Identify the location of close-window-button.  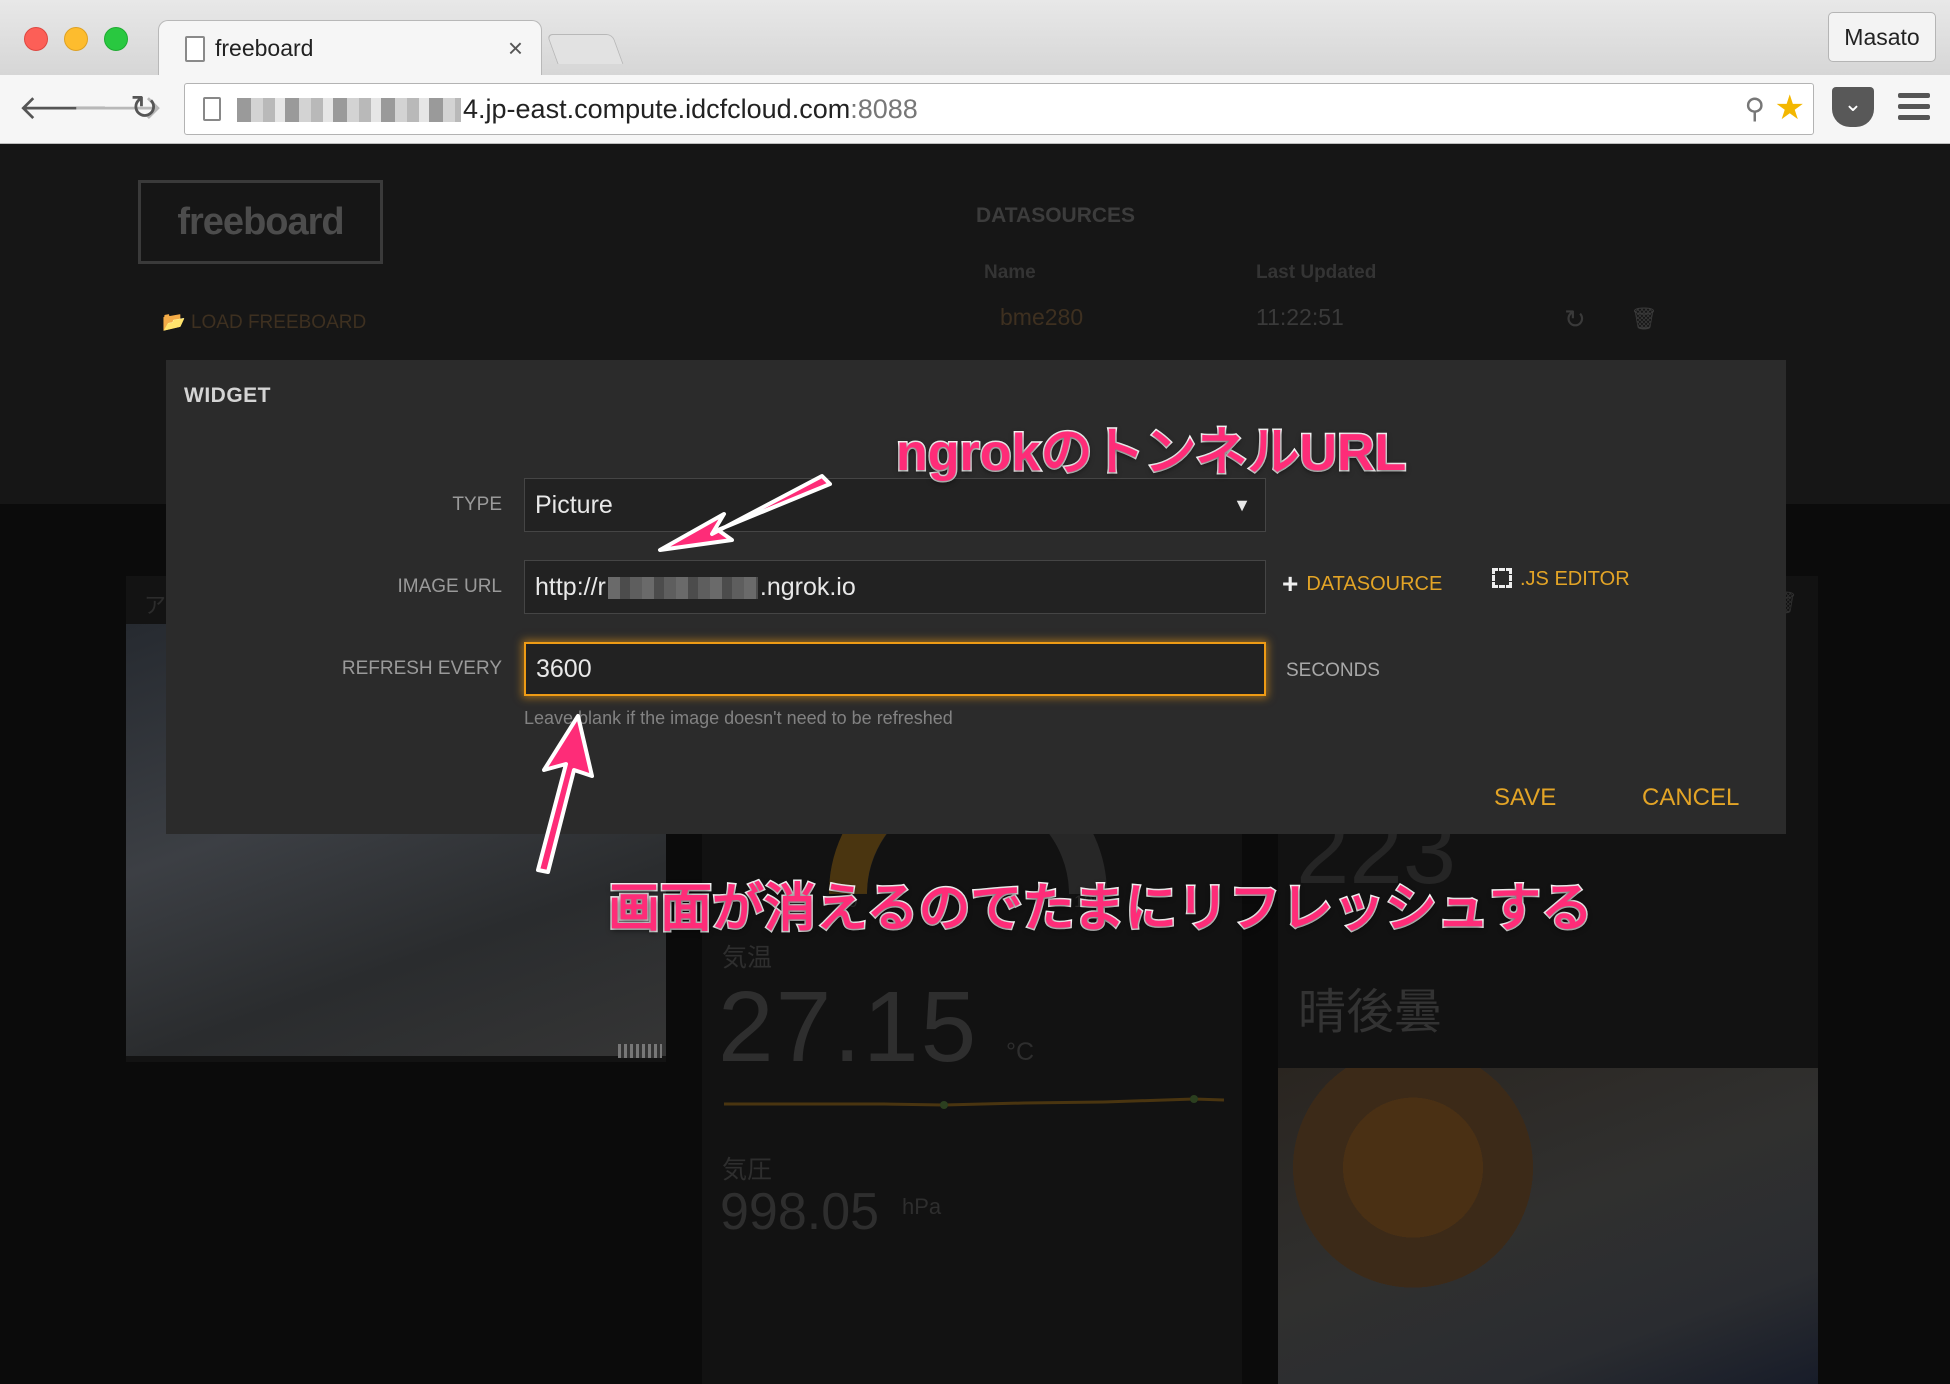
(36, 39).